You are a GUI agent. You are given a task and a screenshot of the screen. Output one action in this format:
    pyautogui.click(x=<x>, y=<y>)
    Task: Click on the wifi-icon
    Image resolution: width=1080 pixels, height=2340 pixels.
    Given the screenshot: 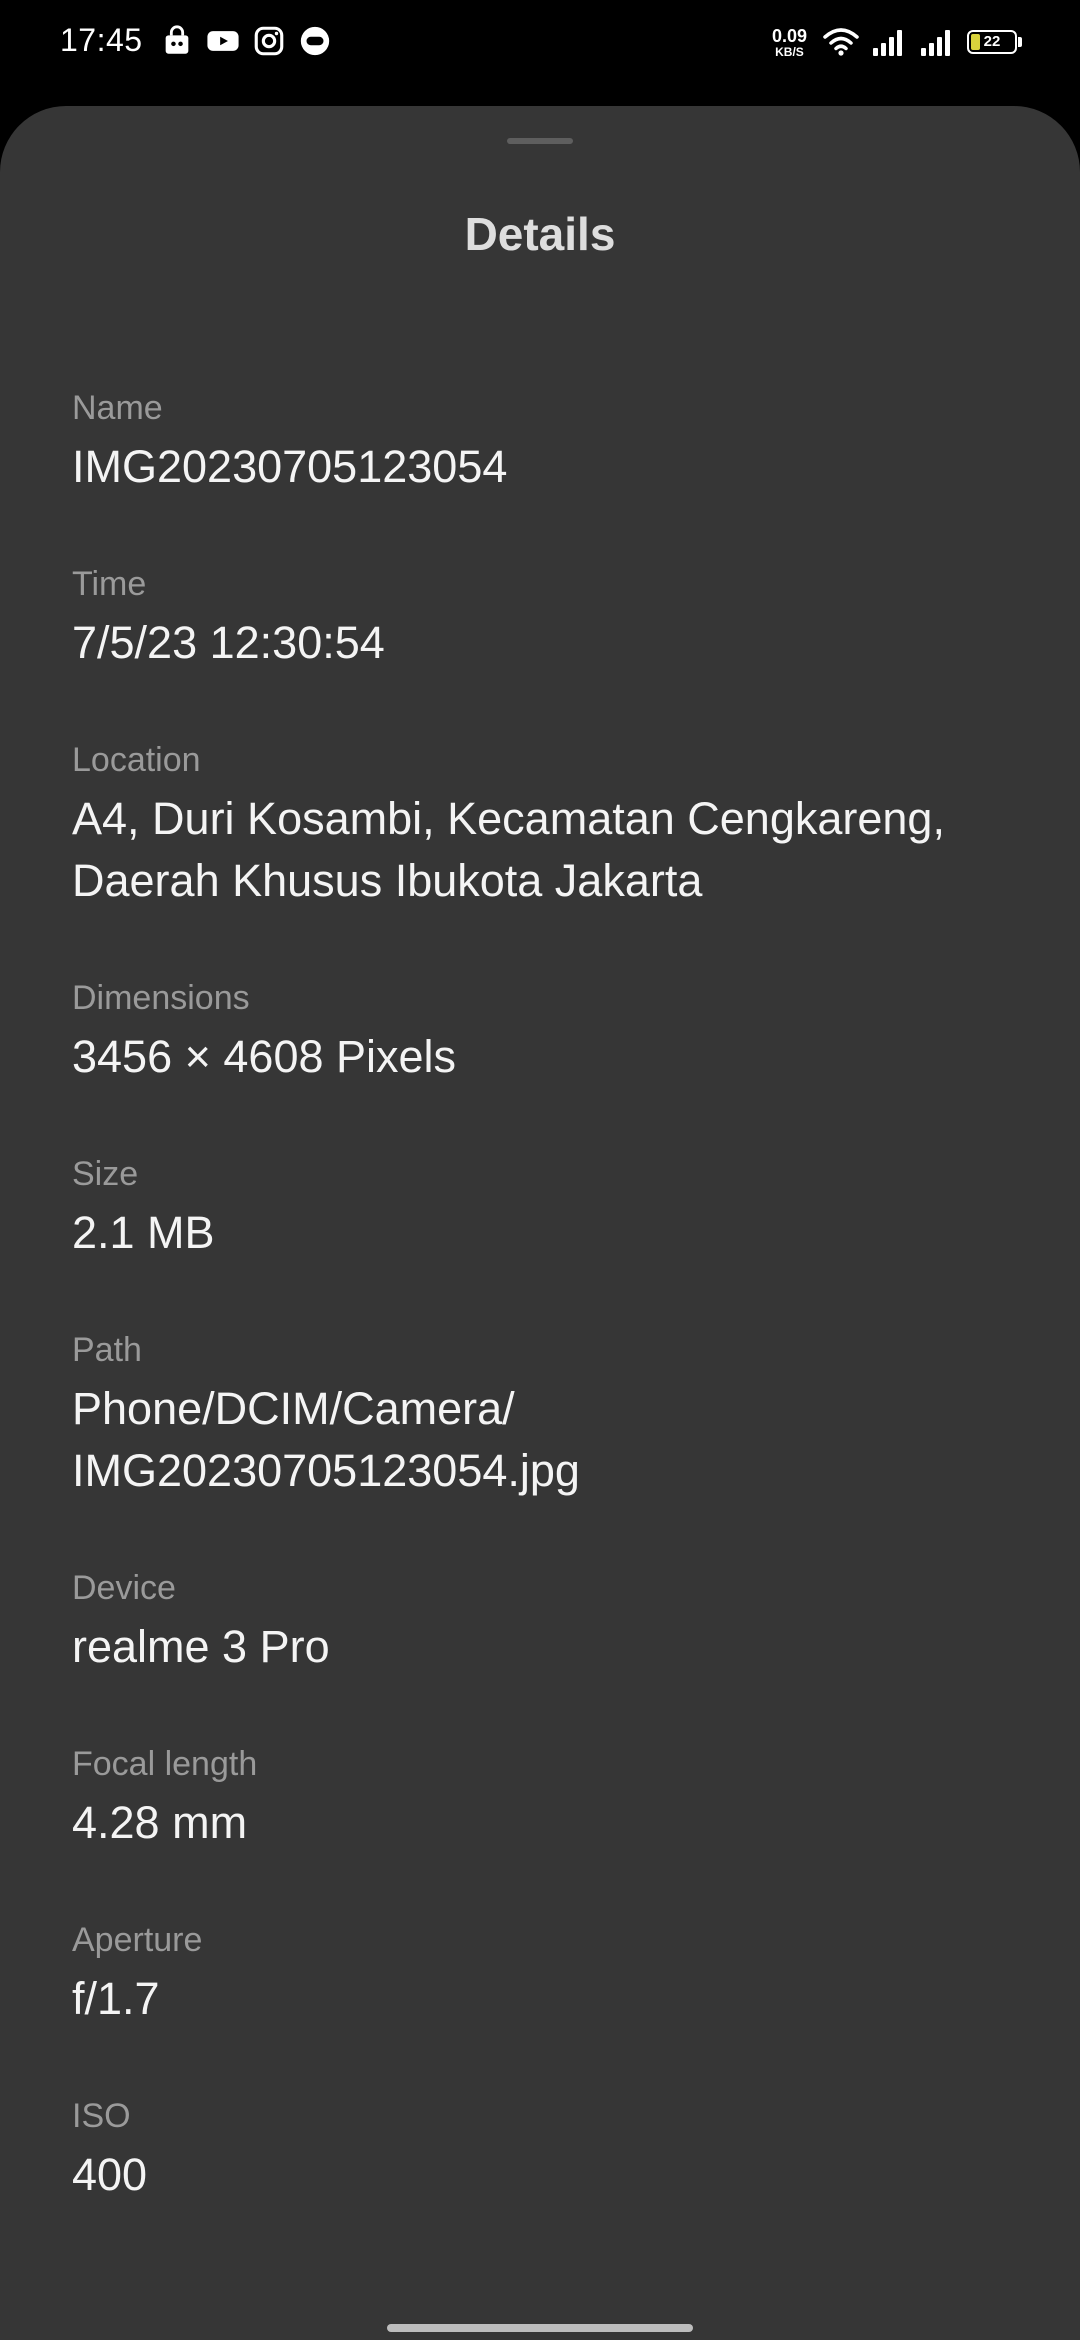 What is the action you would take?
    pyautogui.click(x=841, y=42)
    